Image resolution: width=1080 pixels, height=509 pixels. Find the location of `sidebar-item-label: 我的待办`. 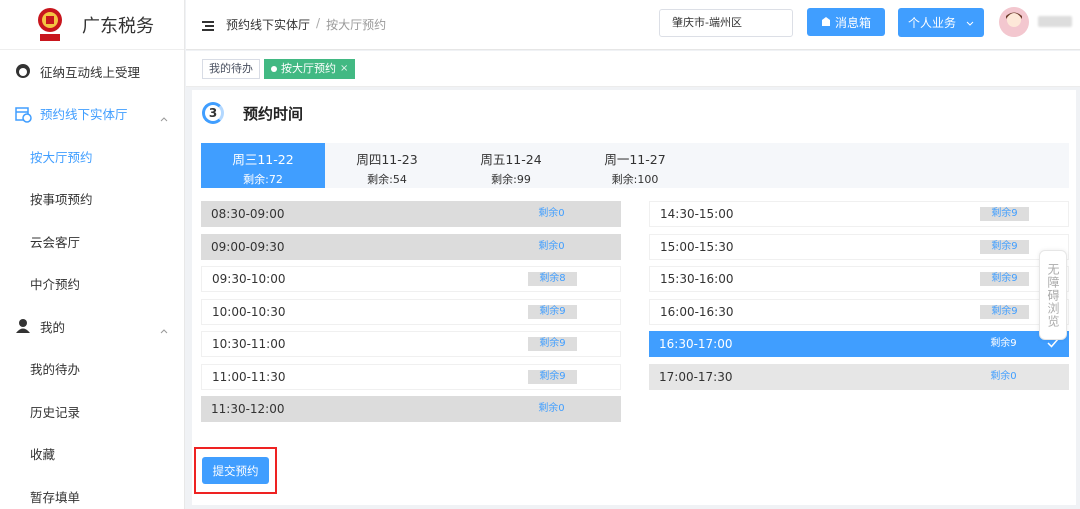

sidebar-item-label: 我的待办 is located at coordinates (55, 370).